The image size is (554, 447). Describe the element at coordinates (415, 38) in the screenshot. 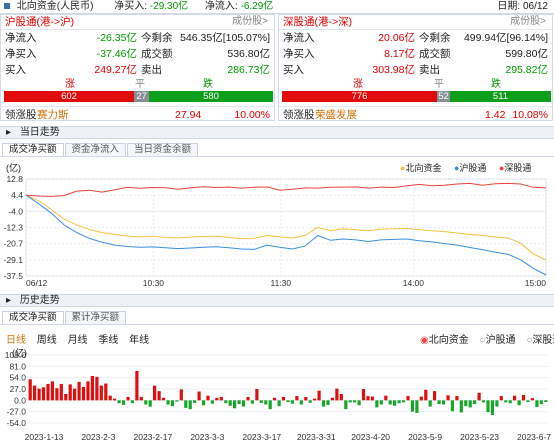

I see `sz-row-1: 净流入 20.06亿 今剩余 499.94亿[96.14%]` at that location.